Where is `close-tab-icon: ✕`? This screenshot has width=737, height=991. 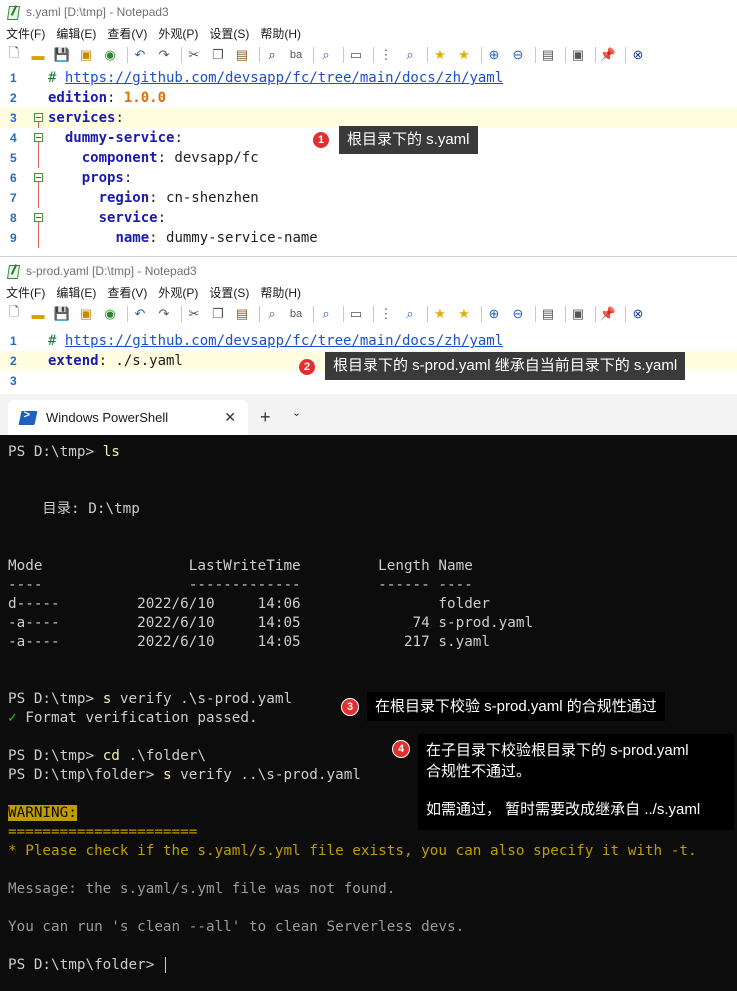 close-tab-icon: ✕ is located at coordinates (230, 417).